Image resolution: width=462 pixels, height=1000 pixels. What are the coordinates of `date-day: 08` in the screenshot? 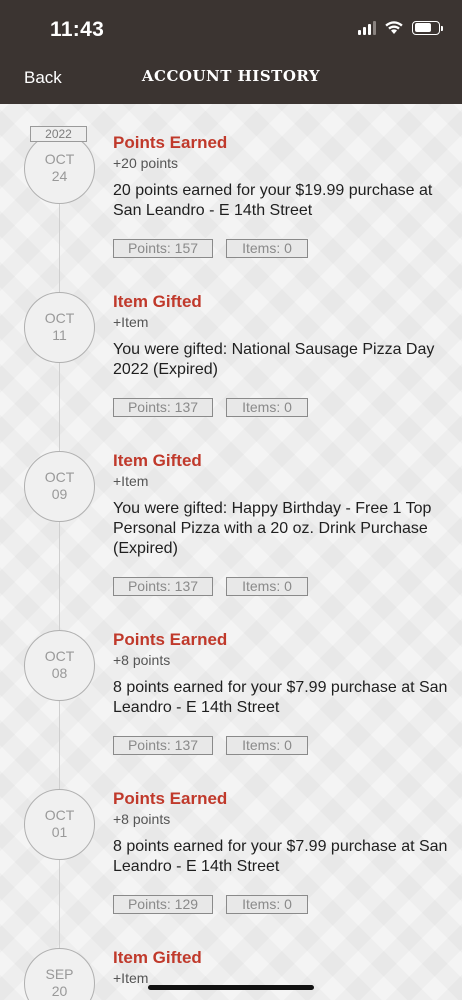 It's located at (59, 673).